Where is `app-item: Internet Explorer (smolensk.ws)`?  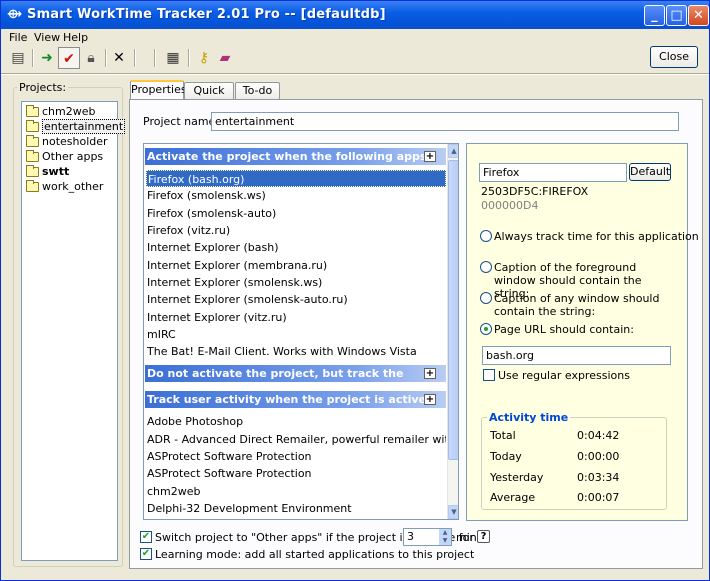 app-item: Internet Explorer (smolensk.ws) is located at coordinates (296, 282).